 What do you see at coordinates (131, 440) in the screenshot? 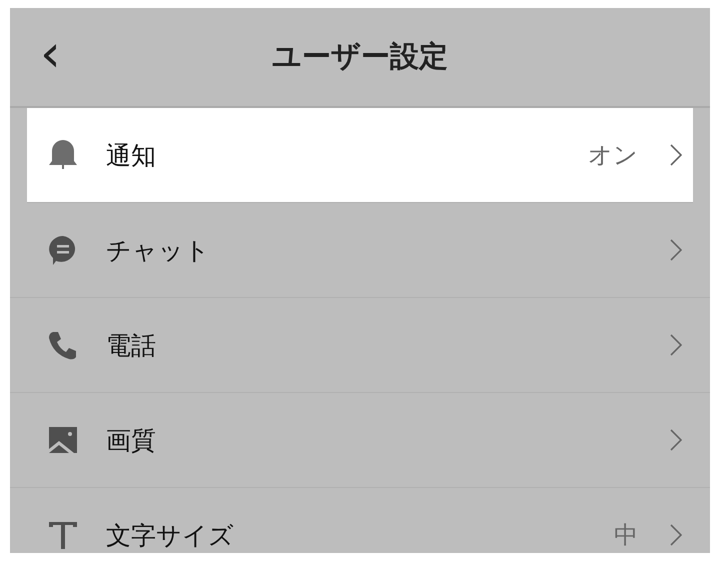
I see `row-label: 画質` at bounding box center [131, 440].